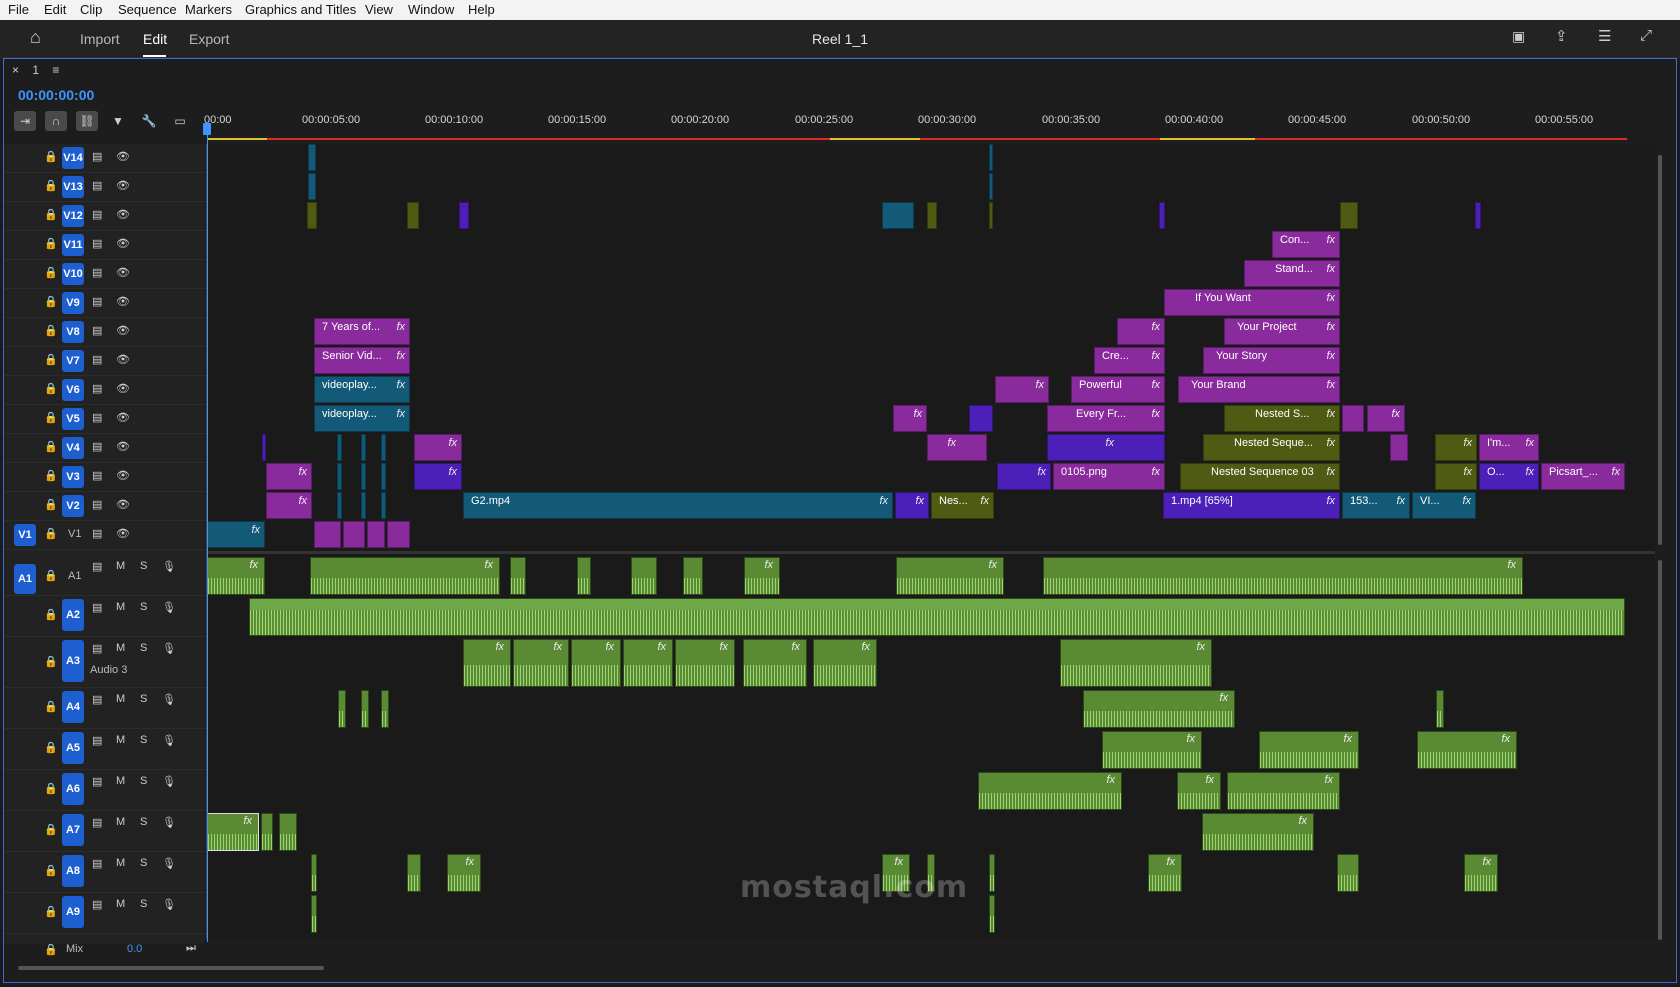 This screenshot has height=987, width=1680. I want to click on wrench-icon: 🔧, so click(149, 121).